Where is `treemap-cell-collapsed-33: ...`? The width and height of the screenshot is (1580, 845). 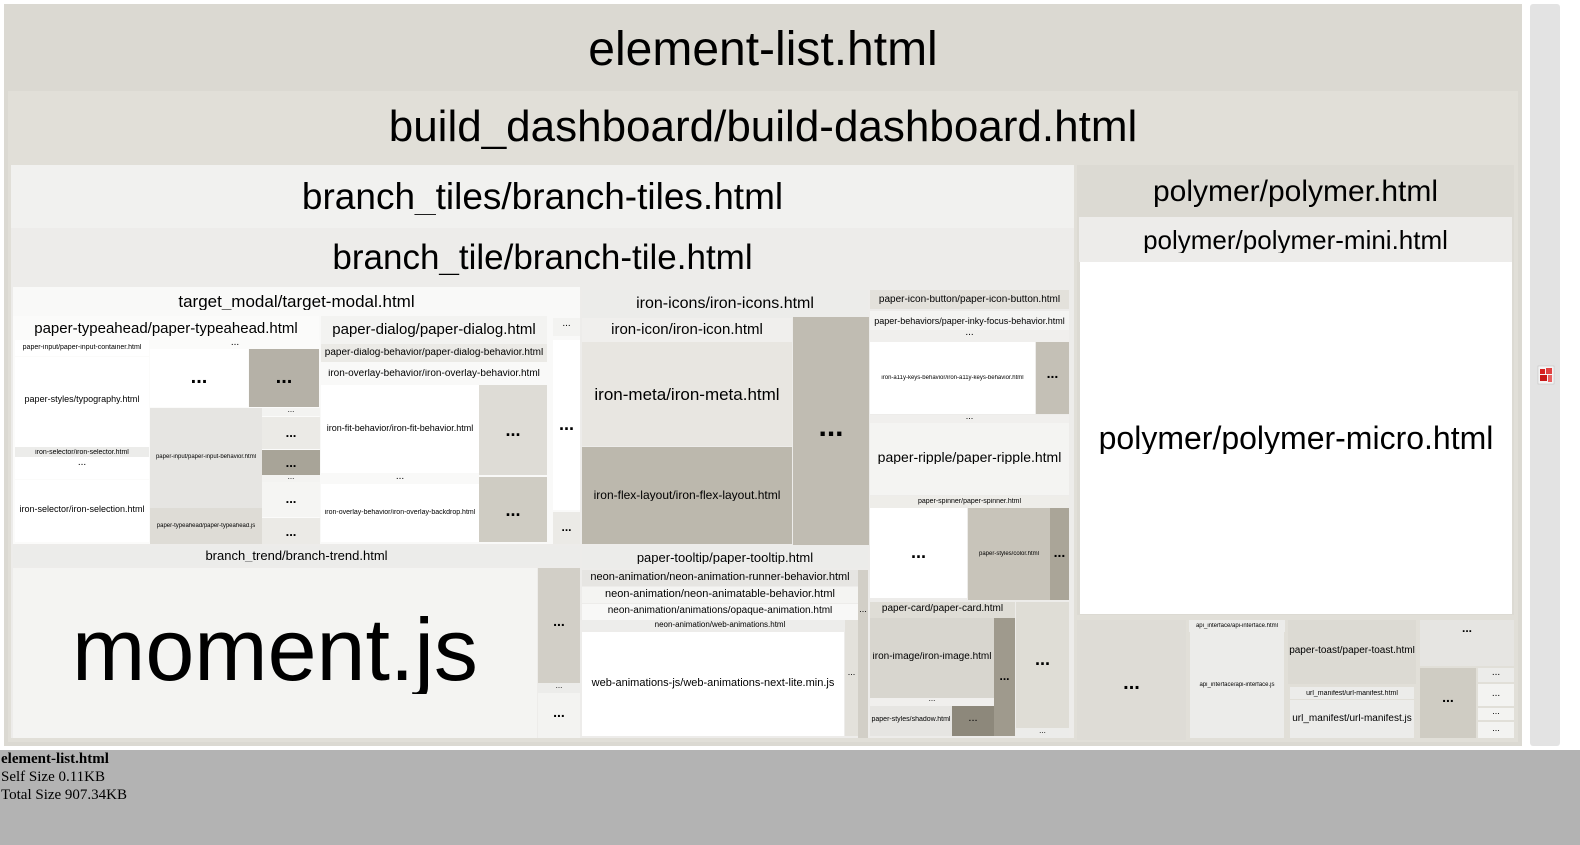 treemap-cell-collapsed-33: ... is located at coordinates (1131, 680).